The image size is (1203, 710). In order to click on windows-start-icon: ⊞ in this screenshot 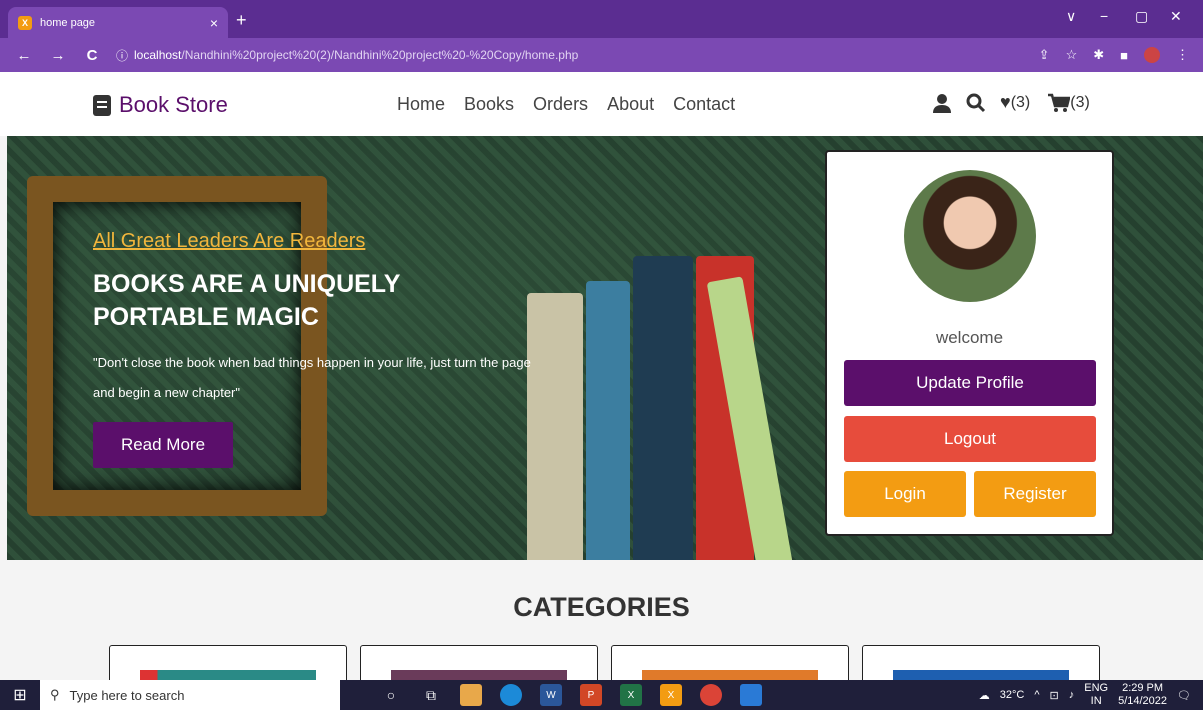, I will do `click(20, 695)`.